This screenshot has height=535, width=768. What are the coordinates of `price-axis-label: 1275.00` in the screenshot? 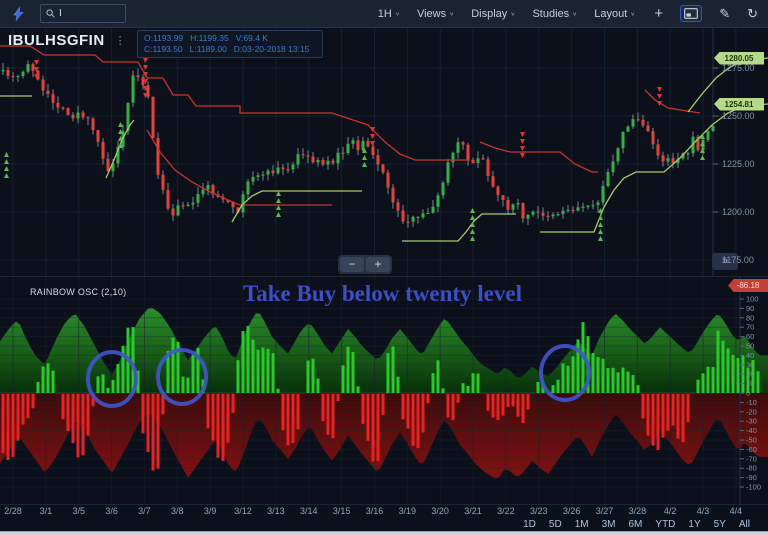 It's located at (738, 68).